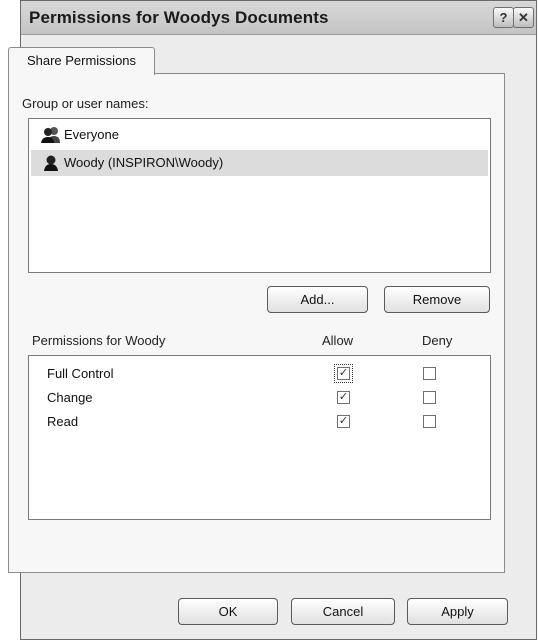  I want to click on allow-header: Allow, so click(338, 340).